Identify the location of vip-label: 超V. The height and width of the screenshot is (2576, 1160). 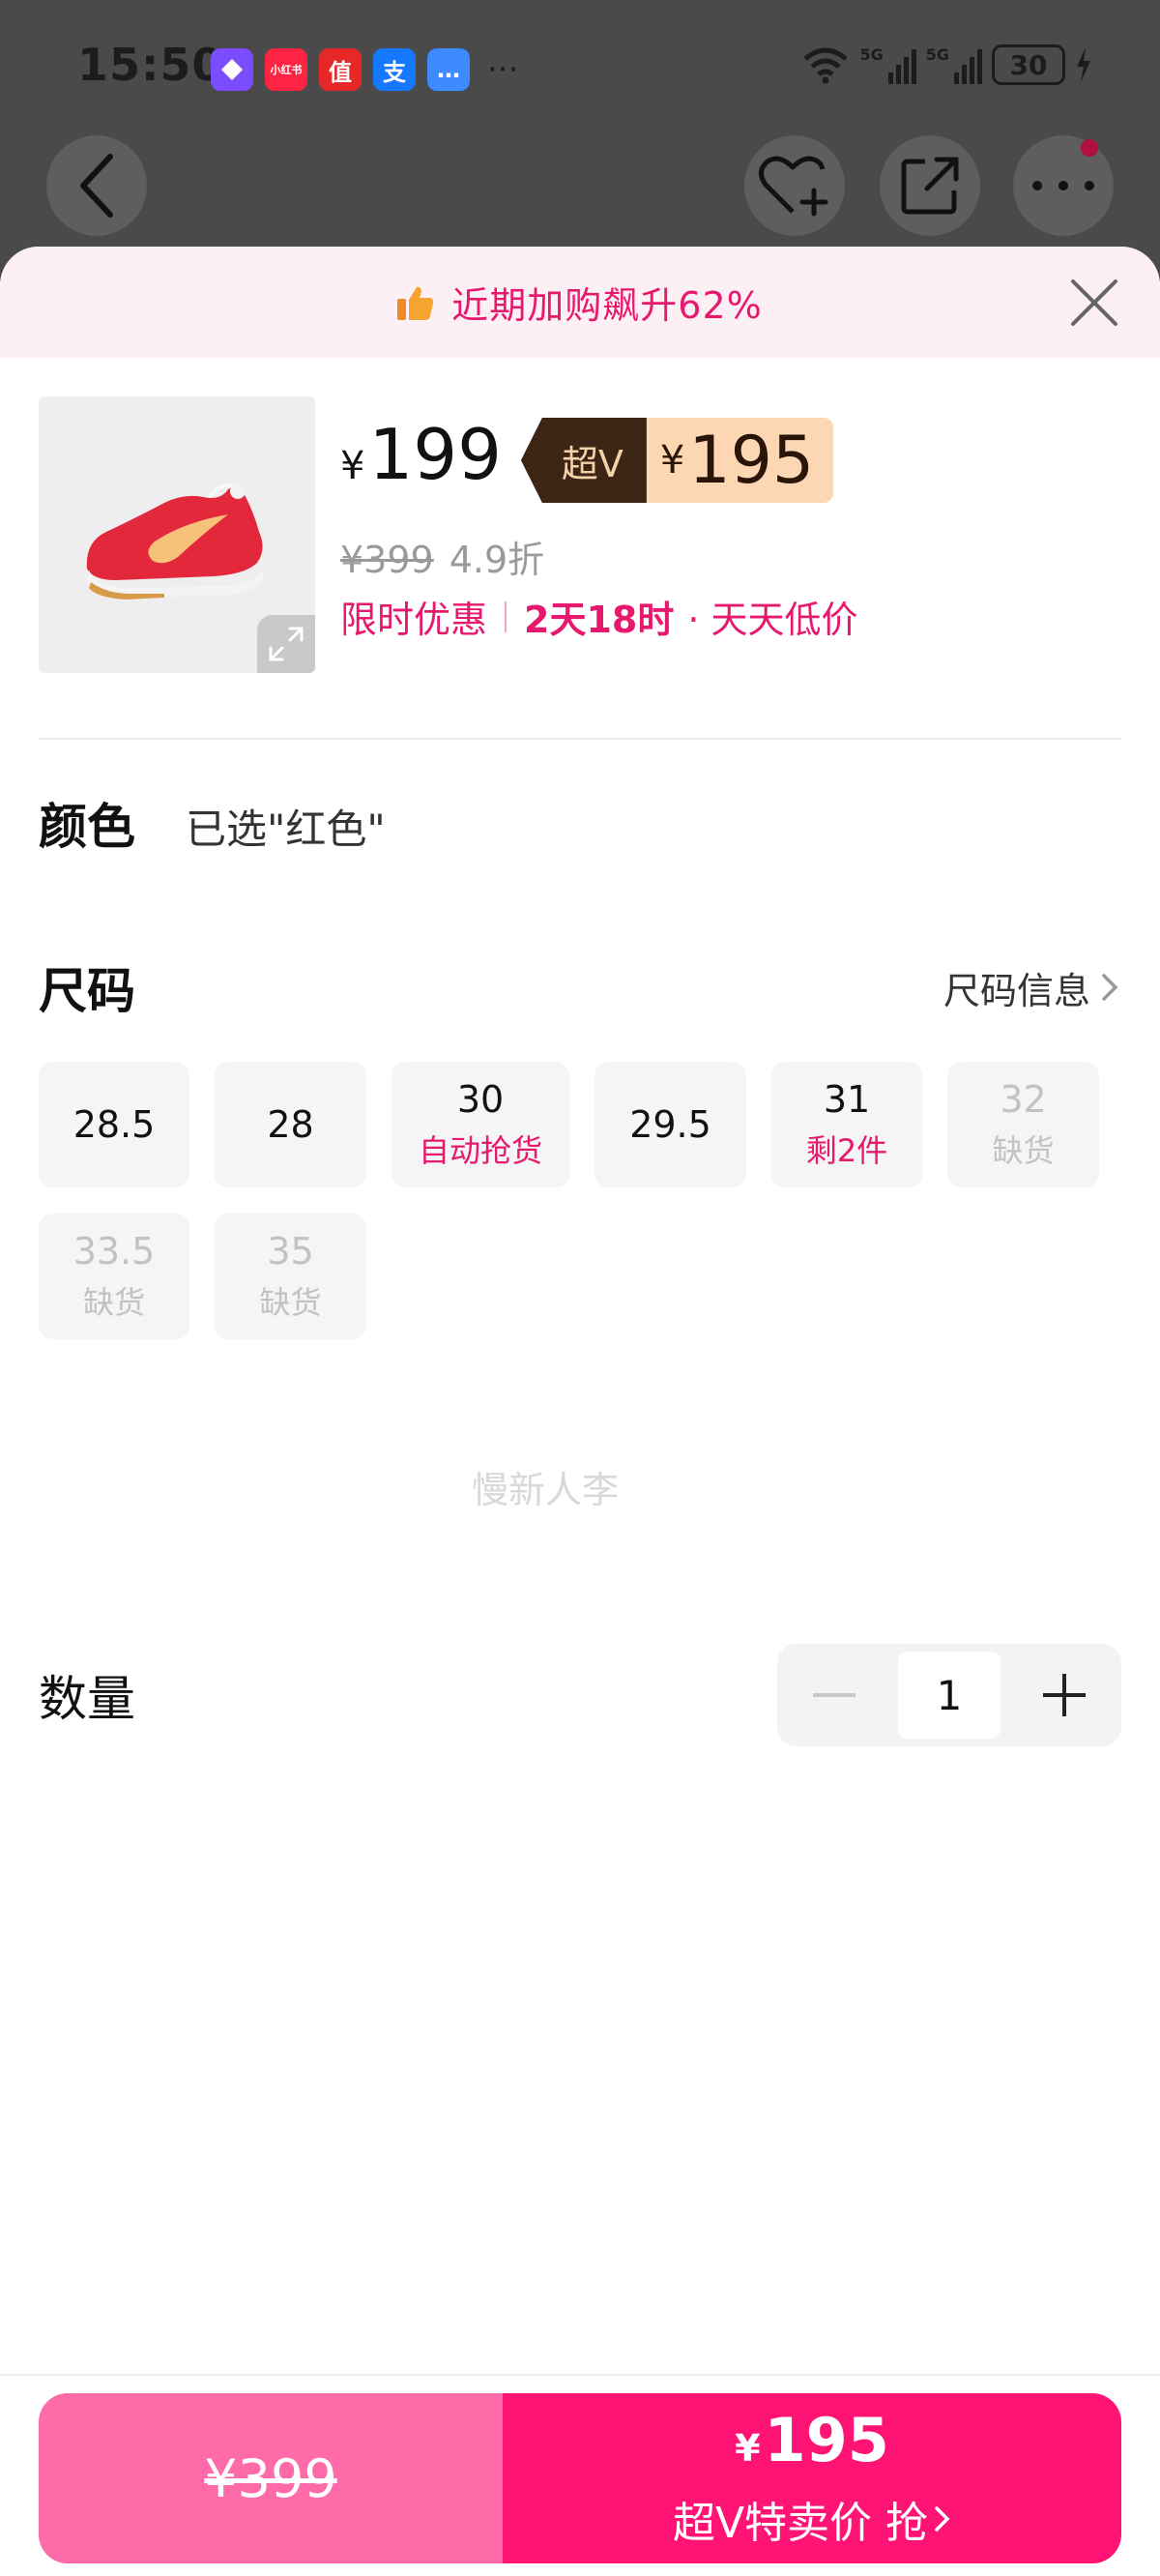
(583, 460).